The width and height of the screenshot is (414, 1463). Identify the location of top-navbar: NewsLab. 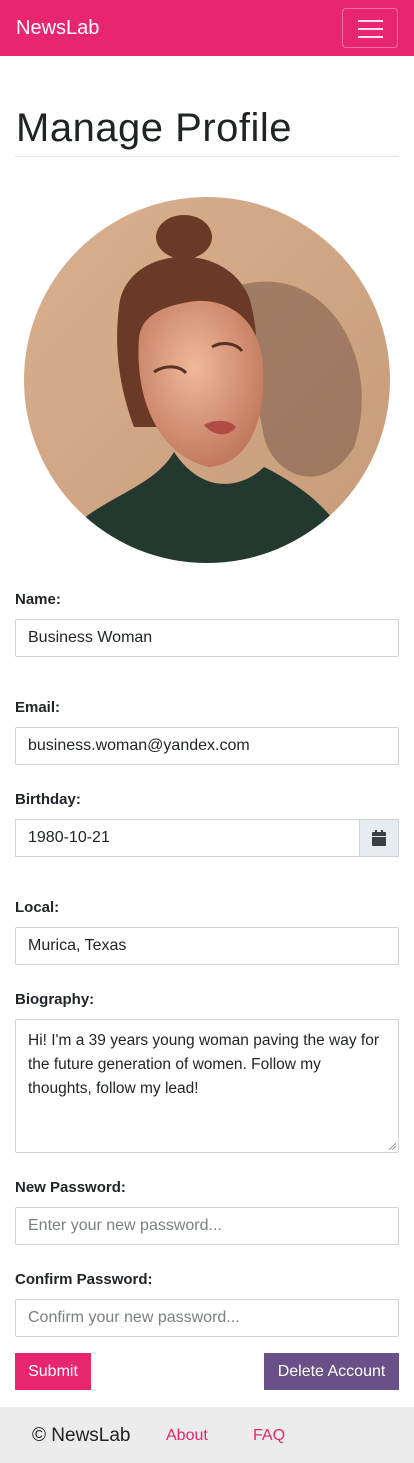
(207, 28).